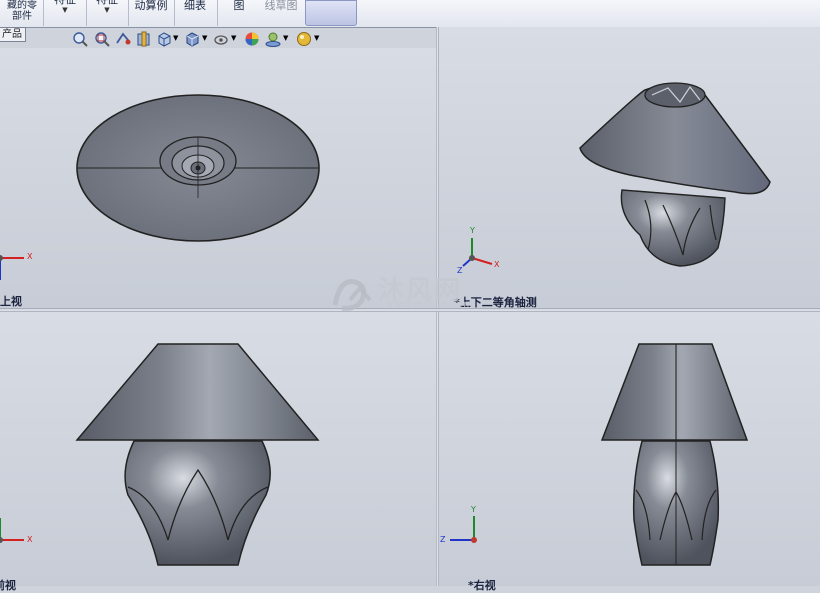  Describe the element at coordinates (12, 267) in the screenshot. I see `coordinate-triad-top` at that location.